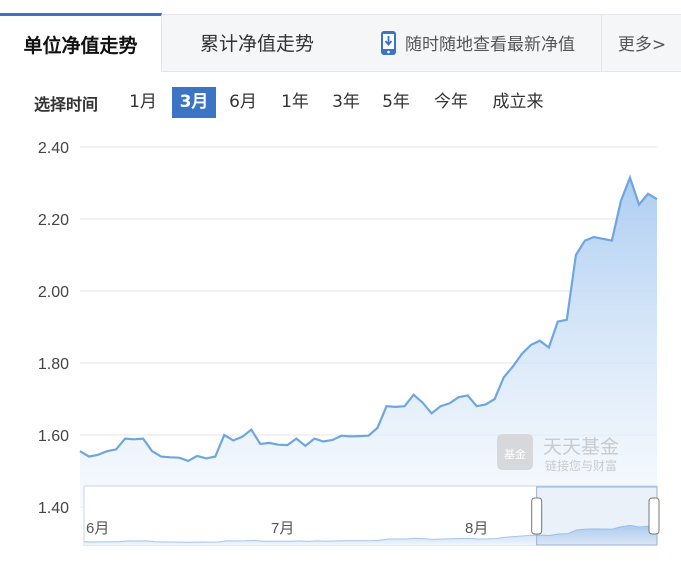 This screenshot has width=681, height=567. Describe the element at coordinates (143, 102) in the screenshot. I see `range-1m-button: 1月` at that location.